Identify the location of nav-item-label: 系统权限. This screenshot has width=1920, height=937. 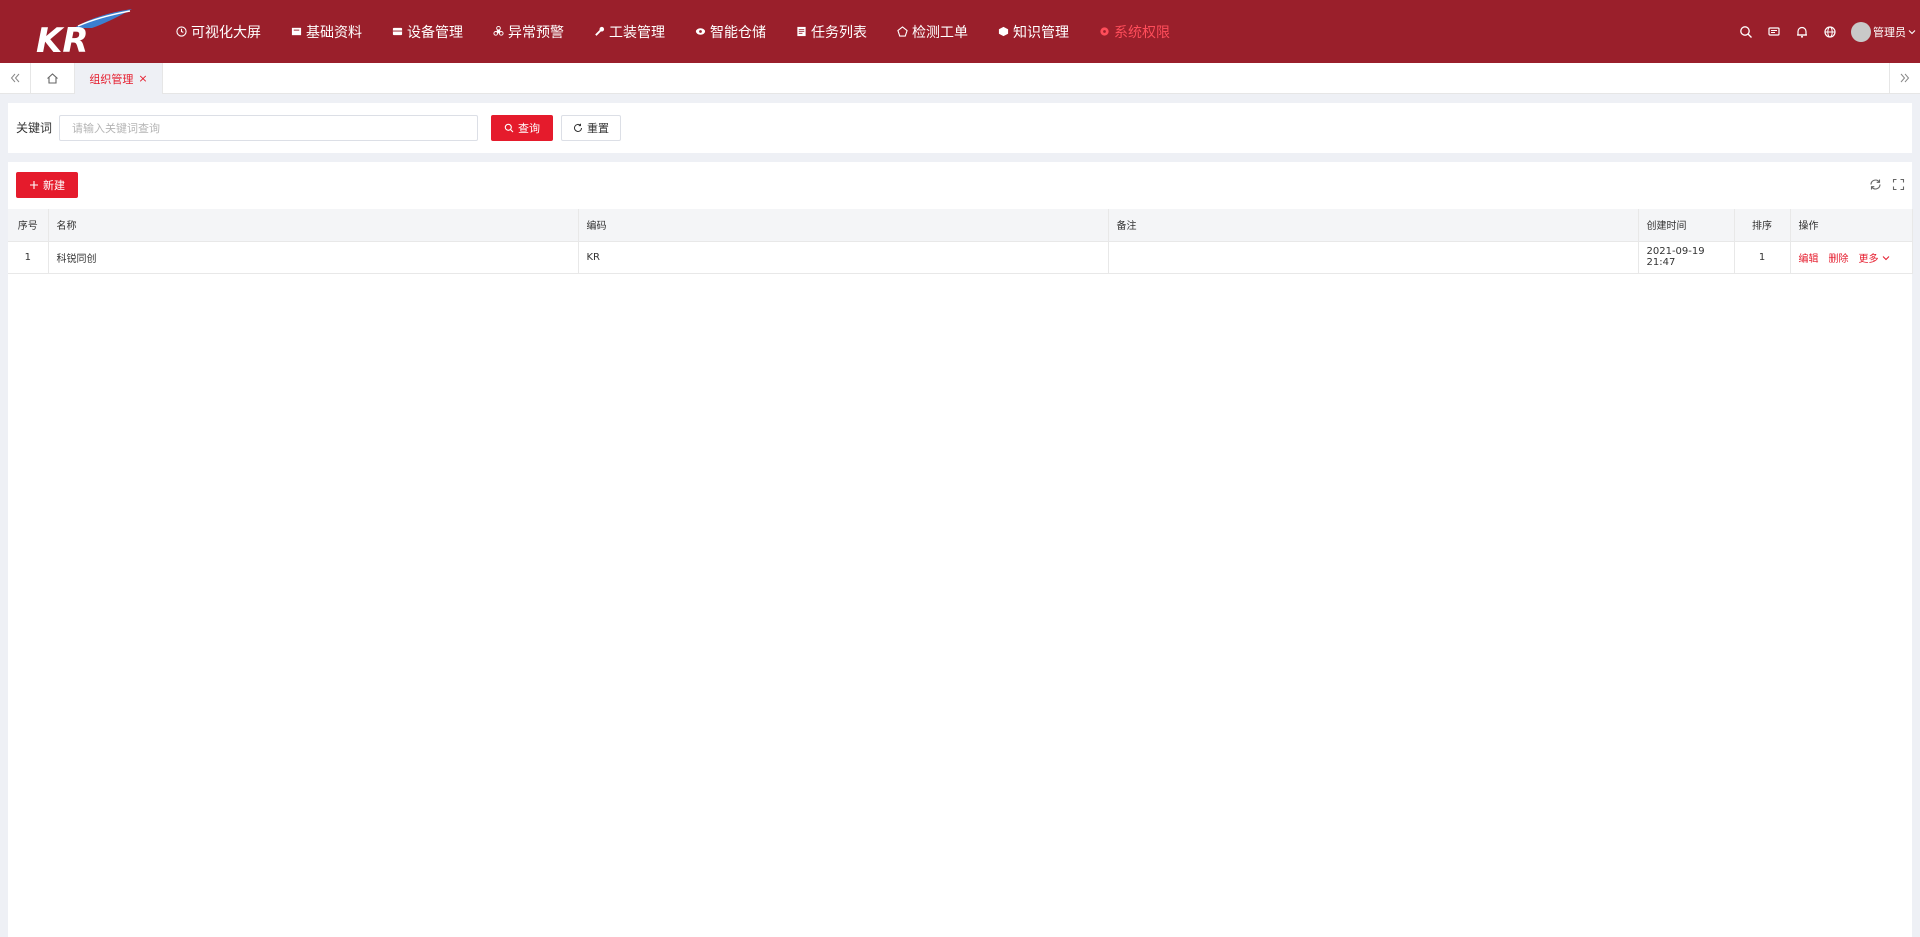
(1142, 32).